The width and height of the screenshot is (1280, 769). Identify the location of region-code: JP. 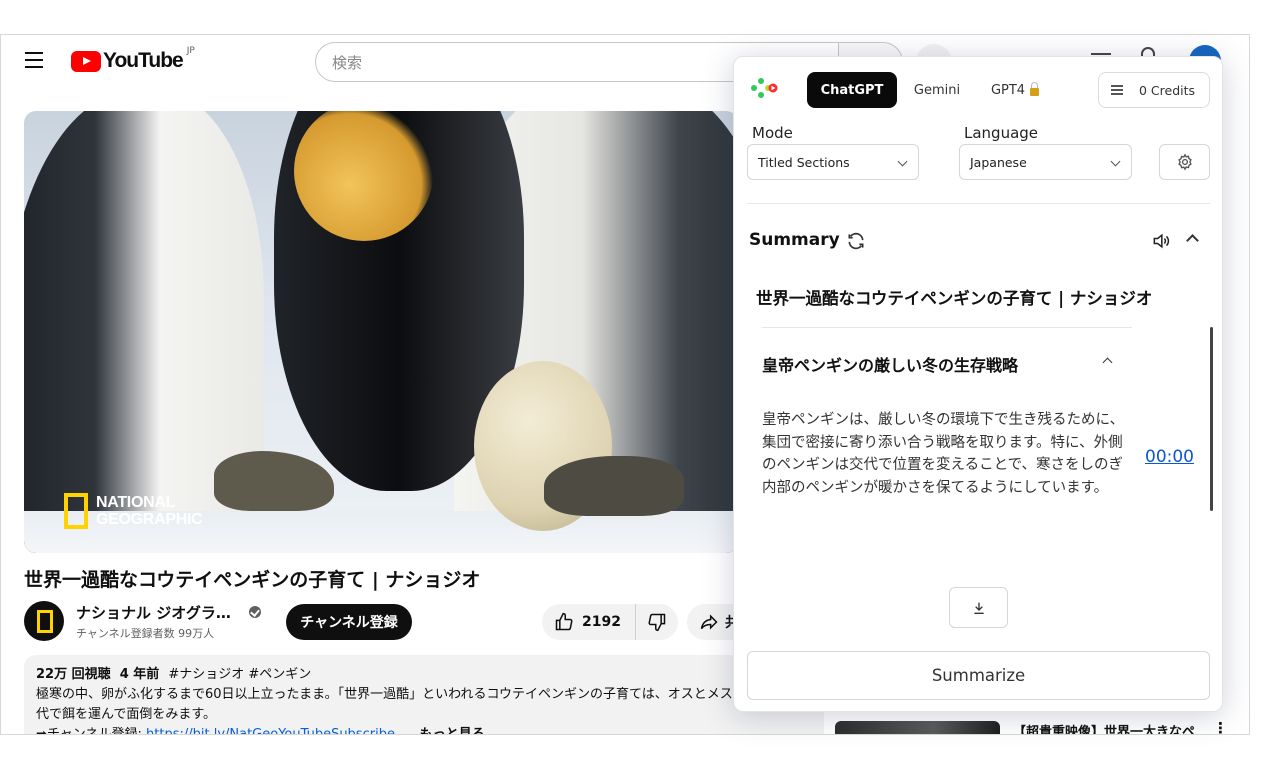
(190, 51).